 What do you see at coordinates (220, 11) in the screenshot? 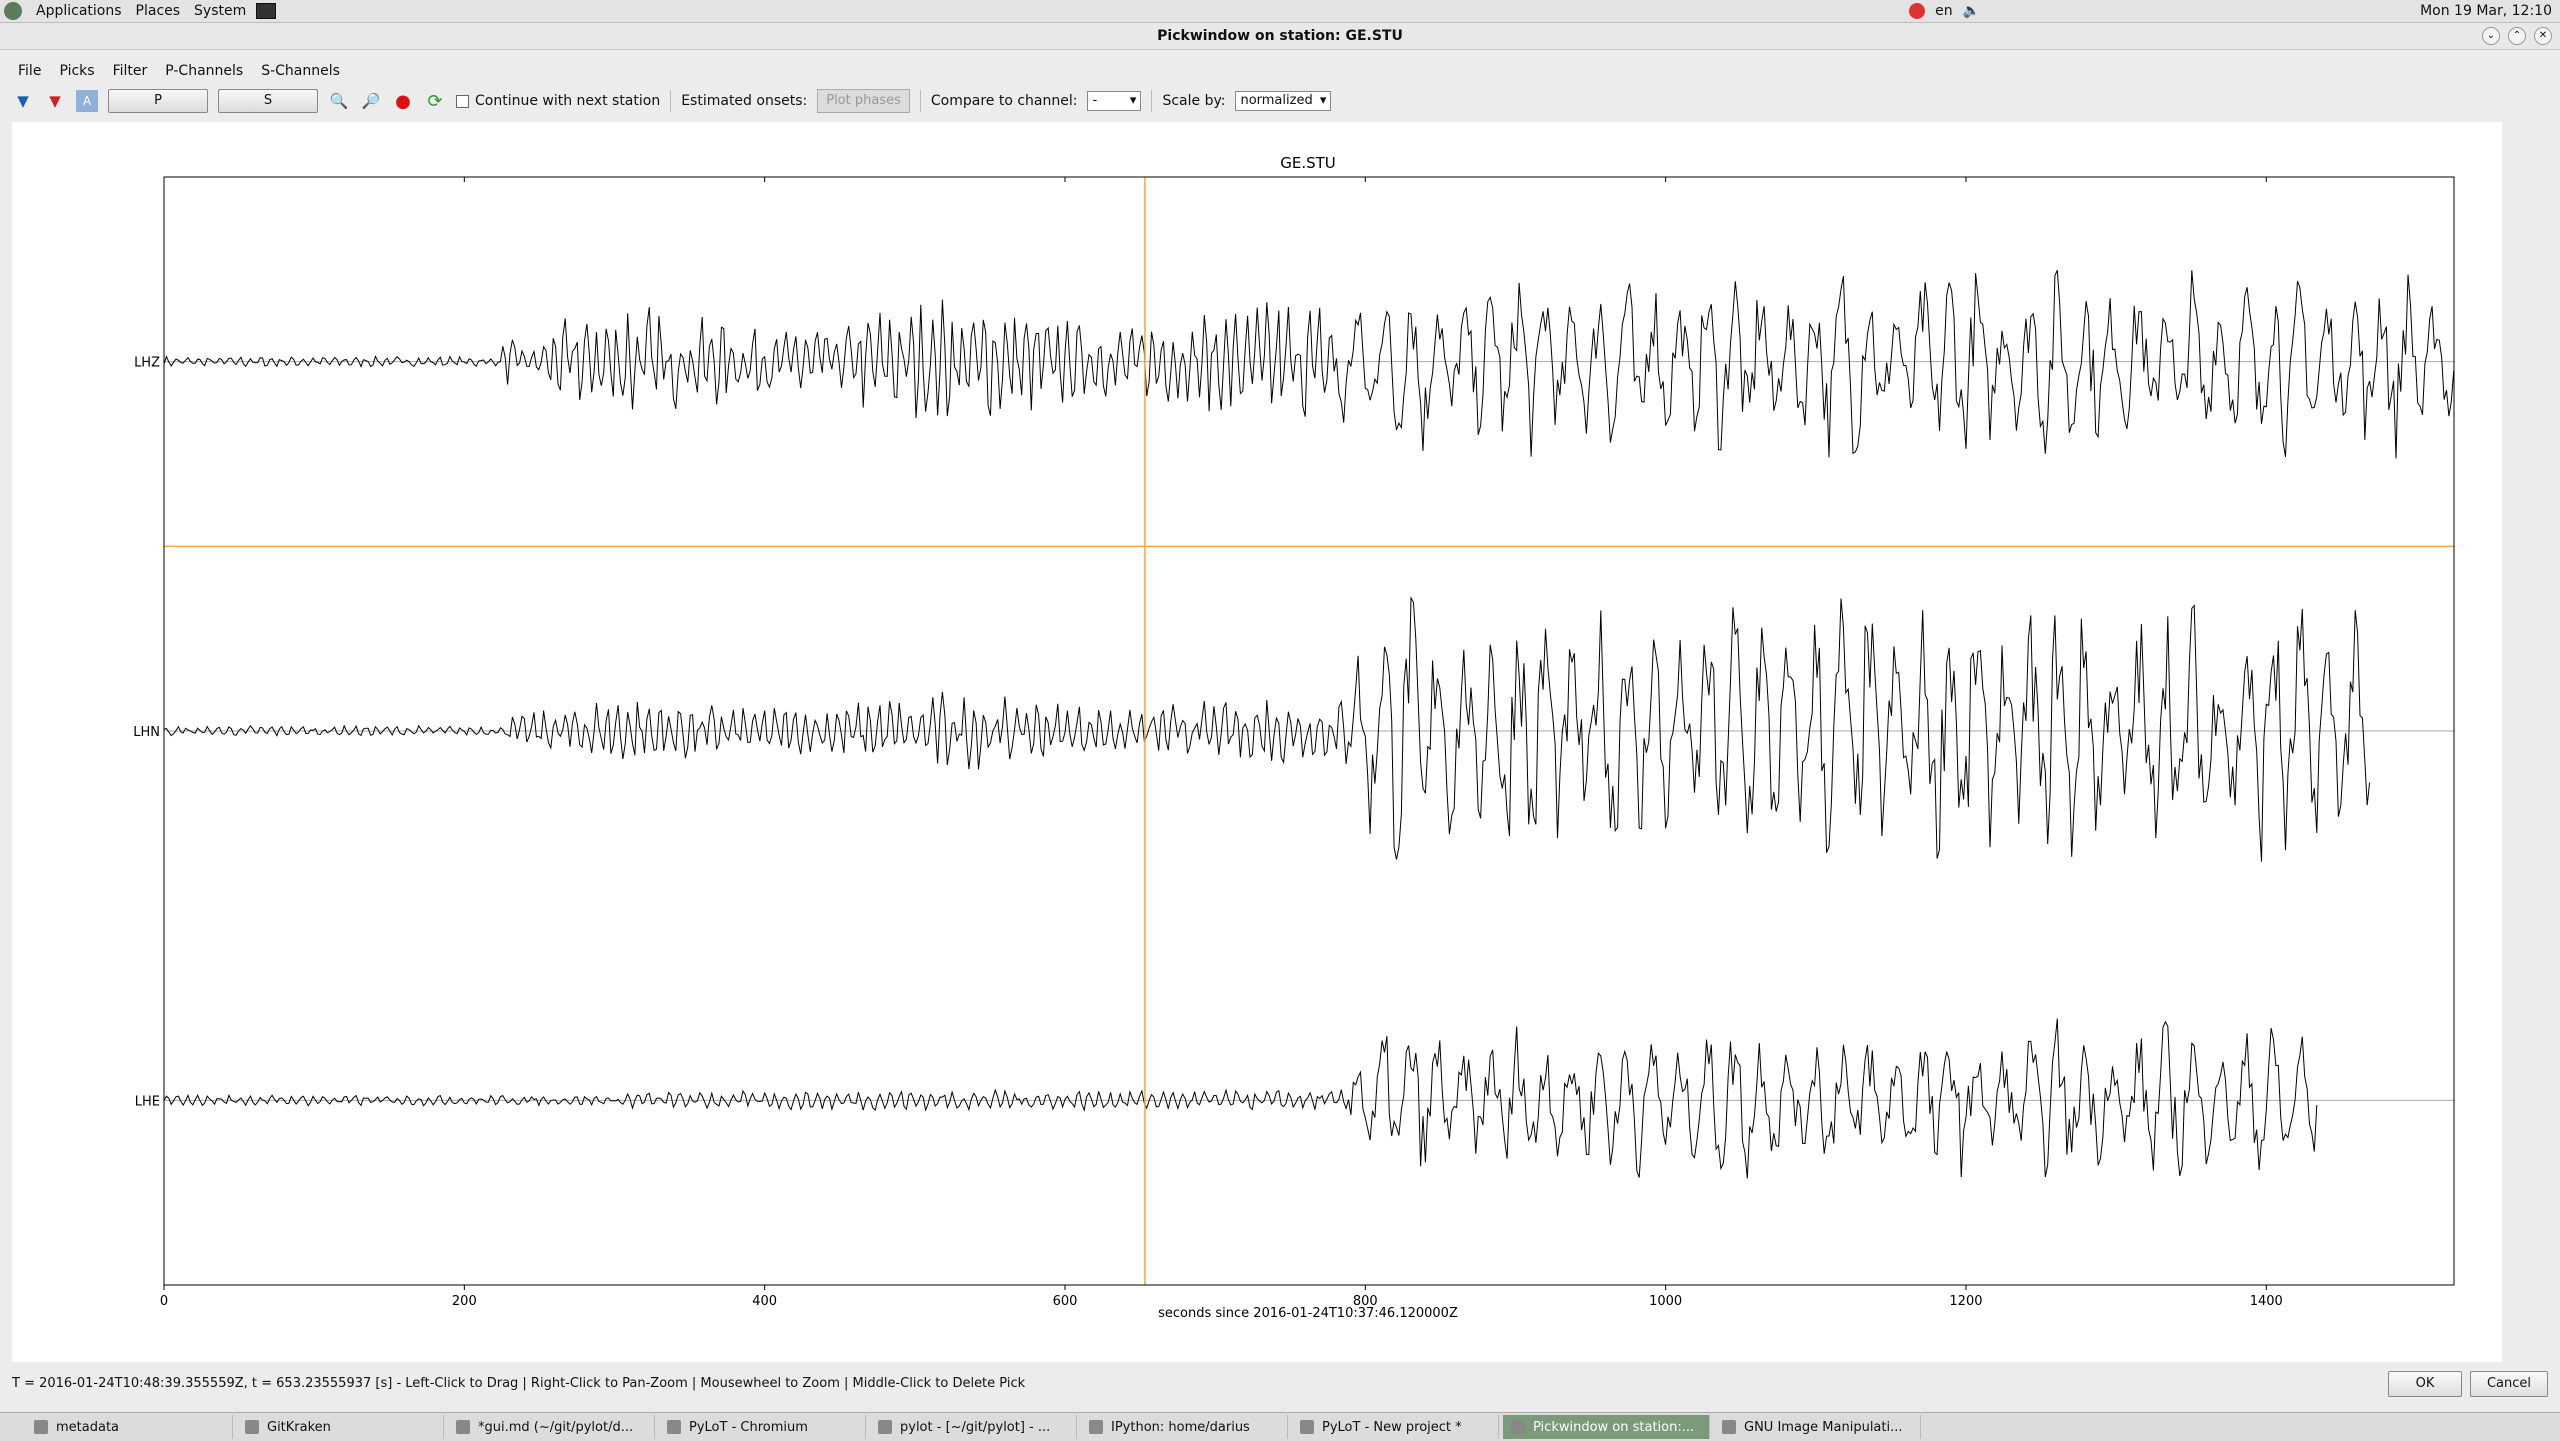
I see `menu-system: System` at bounding box center [220, 11].